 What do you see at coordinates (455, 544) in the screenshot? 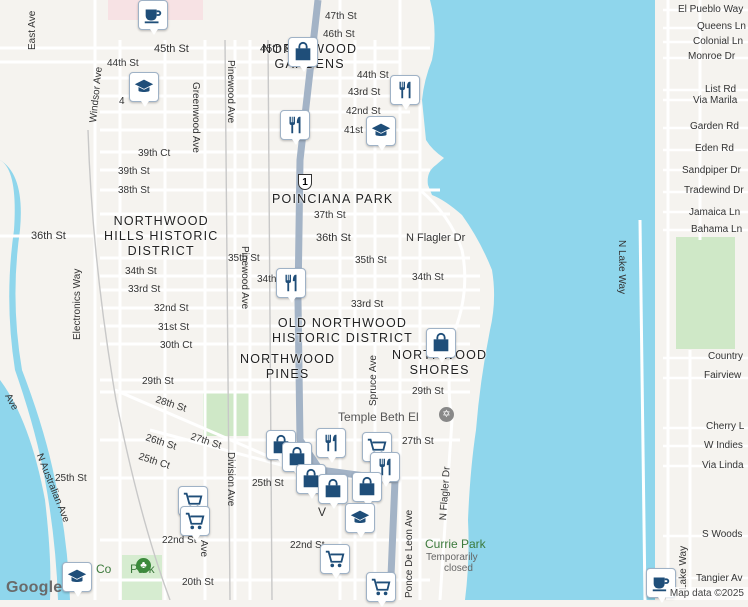
I see `poi-currie-park: Currie Park` at bounding box center [455, 544].